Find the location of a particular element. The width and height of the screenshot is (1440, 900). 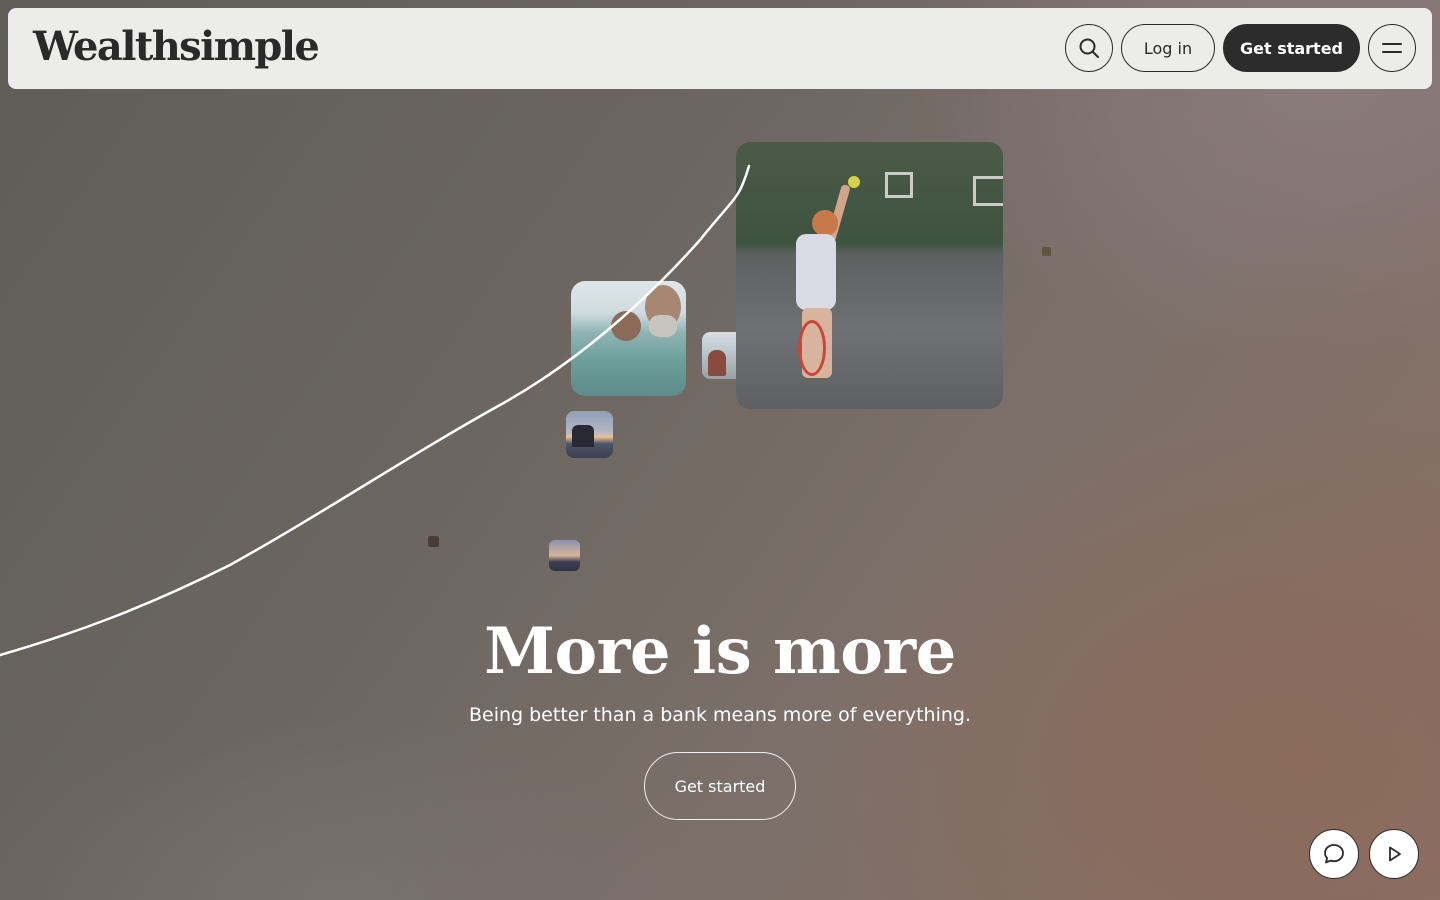

get-started-button: Get started is located at coordinates (1291, 48).